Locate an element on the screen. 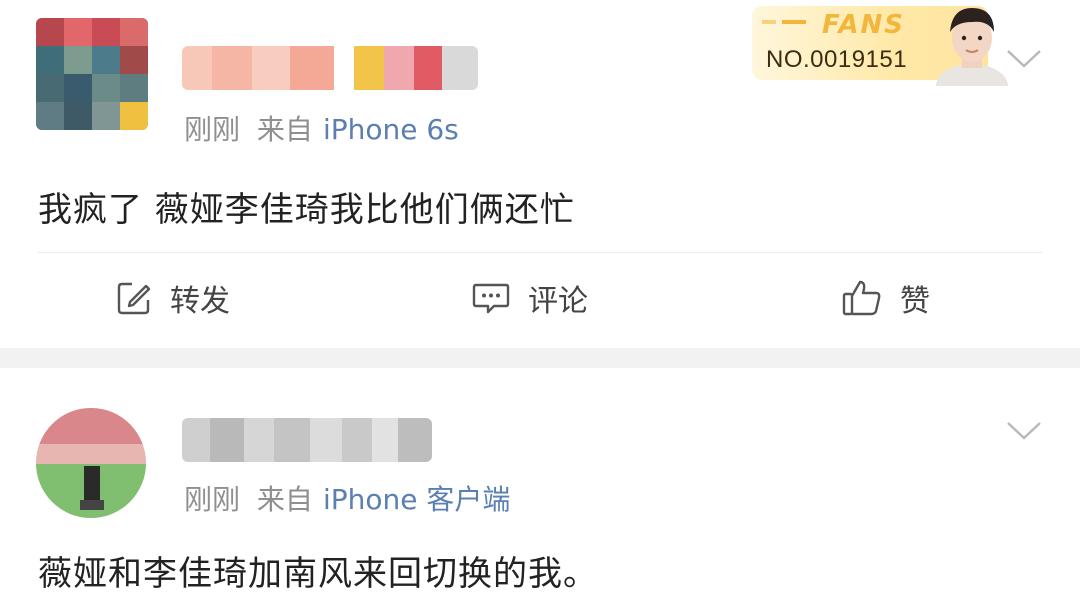 The width and height of the screenshot is (1080, 610). fans-badge-number: NO.0019151 is located at coordinates (837, 59).